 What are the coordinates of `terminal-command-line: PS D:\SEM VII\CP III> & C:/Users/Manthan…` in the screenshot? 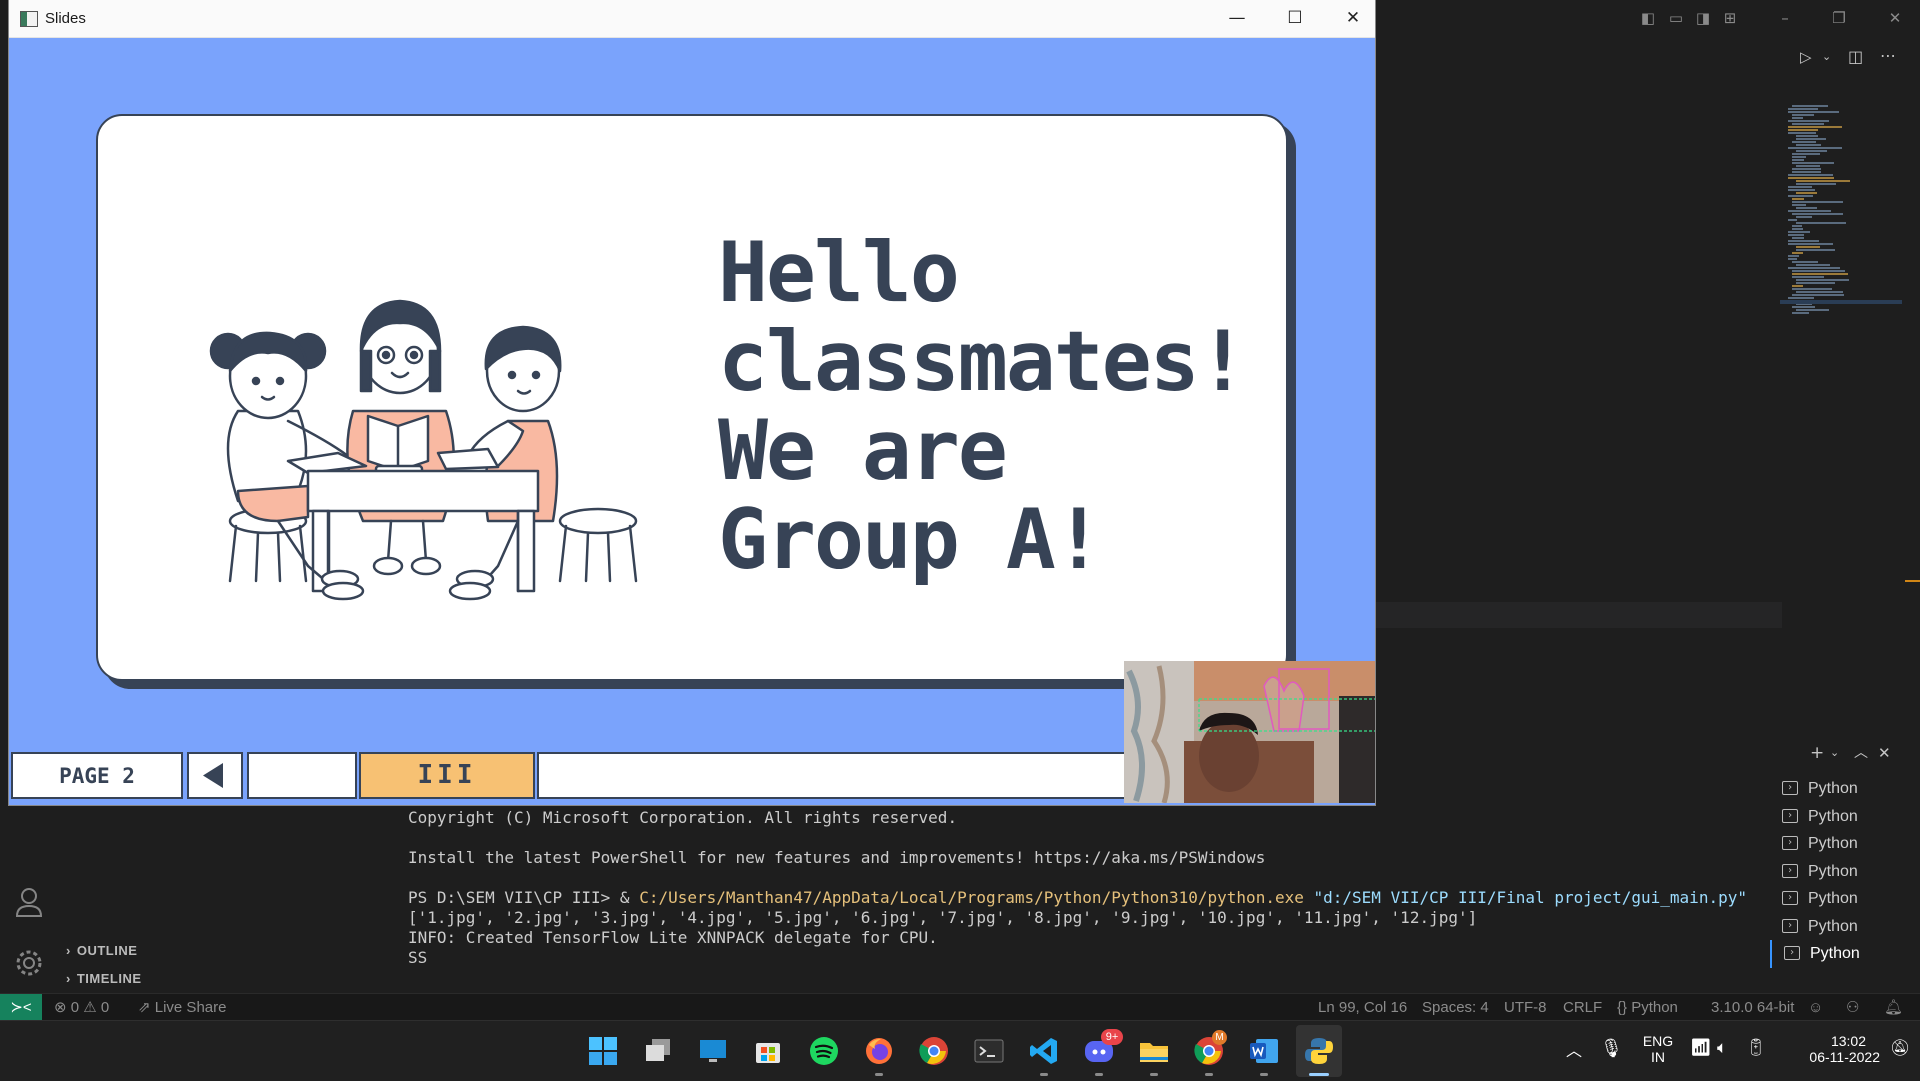 It's located at (1088, 898).